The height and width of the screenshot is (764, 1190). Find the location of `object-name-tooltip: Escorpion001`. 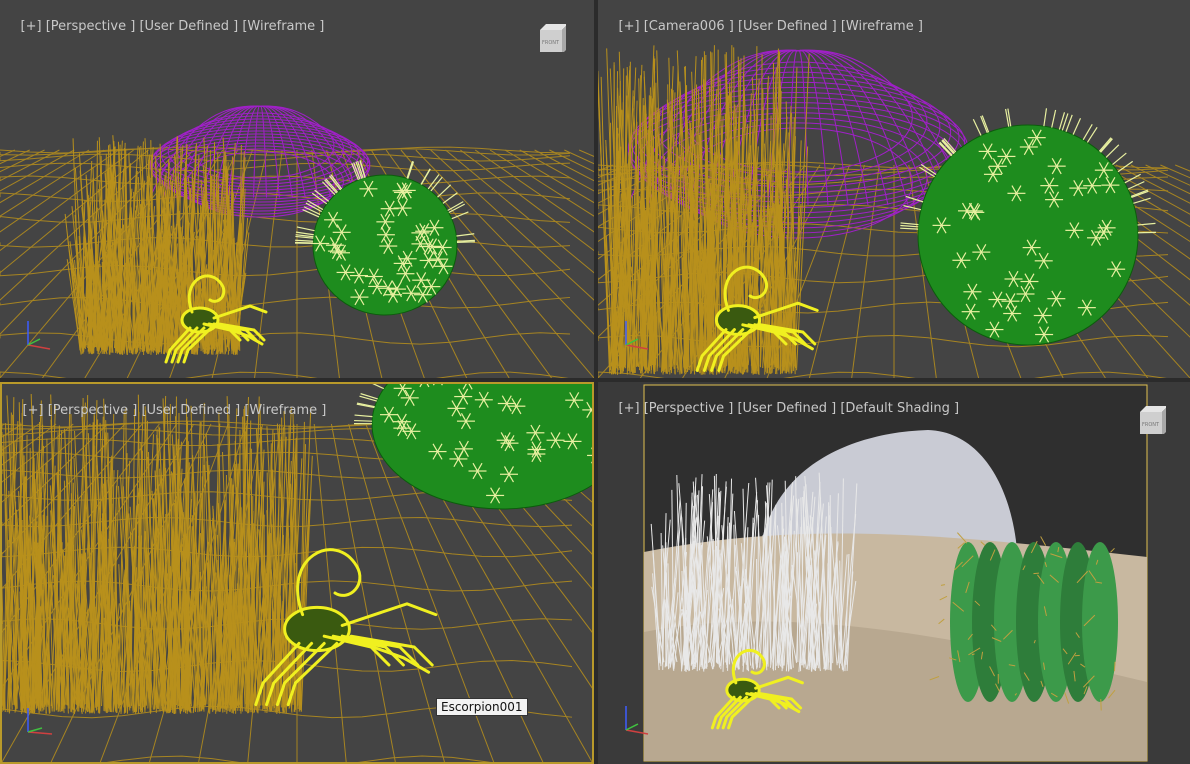

object-name-tooltip: Escorpion001 is located at coordinates (482, 707).